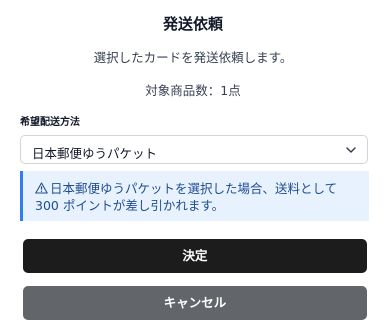 This screenshot has height=333, width=386. I want to click on dialog-title: 発送依頼, so click(192, 24).